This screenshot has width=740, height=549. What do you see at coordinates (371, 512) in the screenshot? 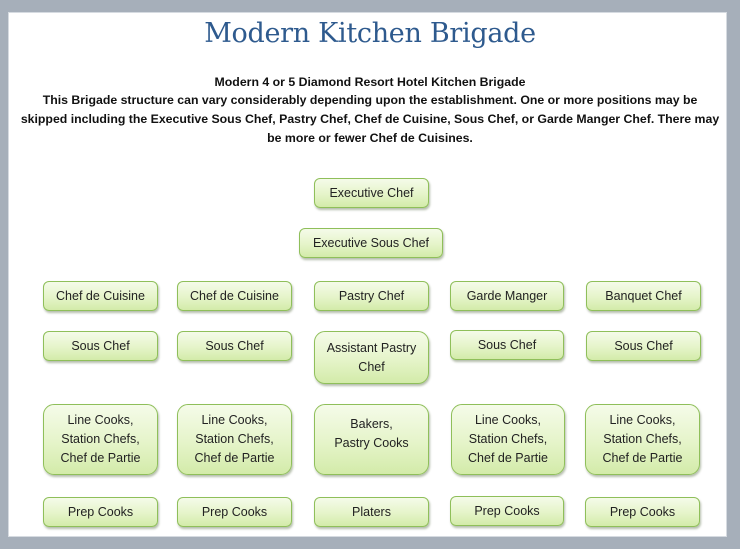
I see `node-platers: Platers` at bounding box center [371, 512].